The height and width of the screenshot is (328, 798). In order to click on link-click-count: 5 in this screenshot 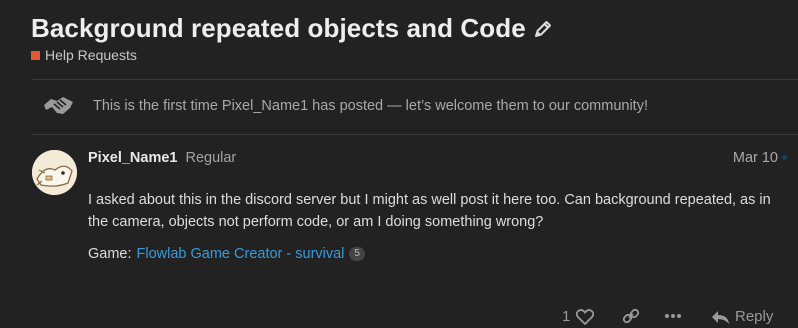, I will do `click(357, 254)`.